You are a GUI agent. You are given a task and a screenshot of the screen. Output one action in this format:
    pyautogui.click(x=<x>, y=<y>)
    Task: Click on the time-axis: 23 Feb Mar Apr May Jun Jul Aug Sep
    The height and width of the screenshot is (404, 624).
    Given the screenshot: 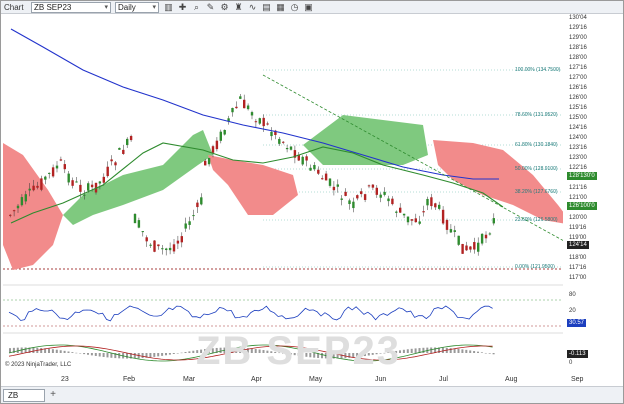 What is the action you would take?
    pyautogui.click(x=293, y=379)
    